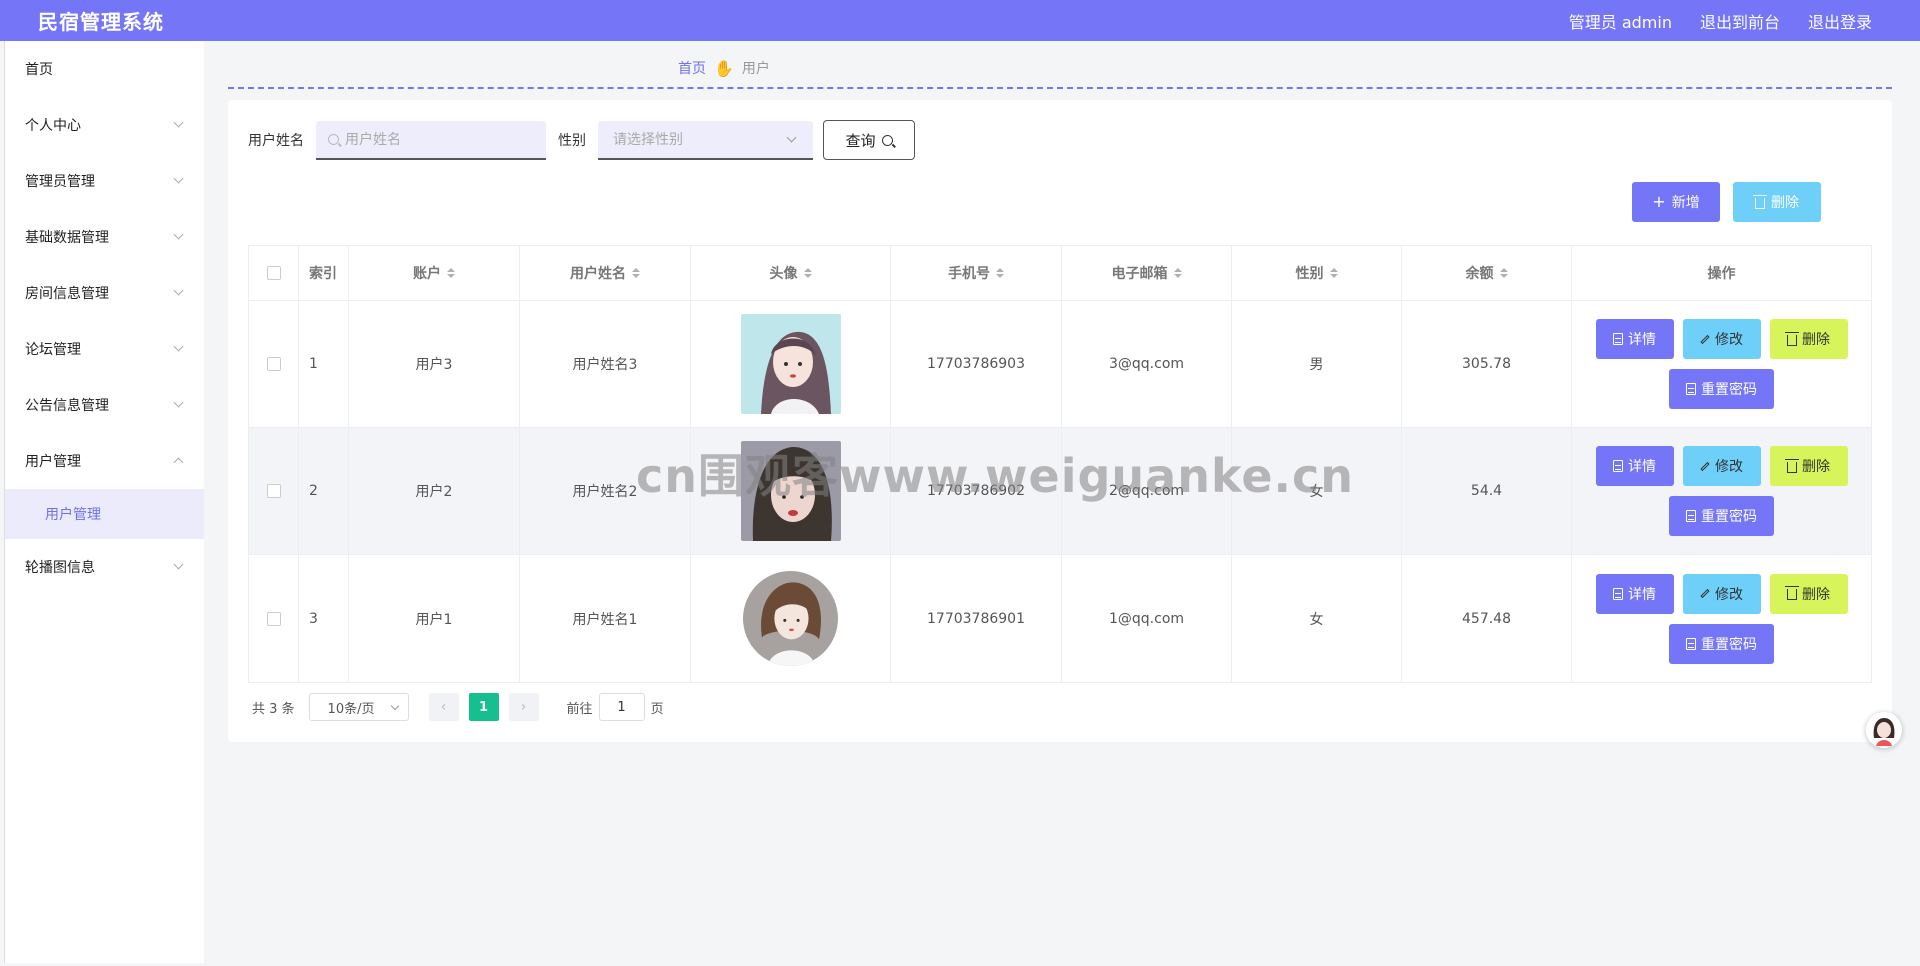 This screenshot has width=1920, height=966. What do you see at coordinates (273, 273) in the screenshot?
I see `select-all-checkbox` at bounding box center [273, 273].